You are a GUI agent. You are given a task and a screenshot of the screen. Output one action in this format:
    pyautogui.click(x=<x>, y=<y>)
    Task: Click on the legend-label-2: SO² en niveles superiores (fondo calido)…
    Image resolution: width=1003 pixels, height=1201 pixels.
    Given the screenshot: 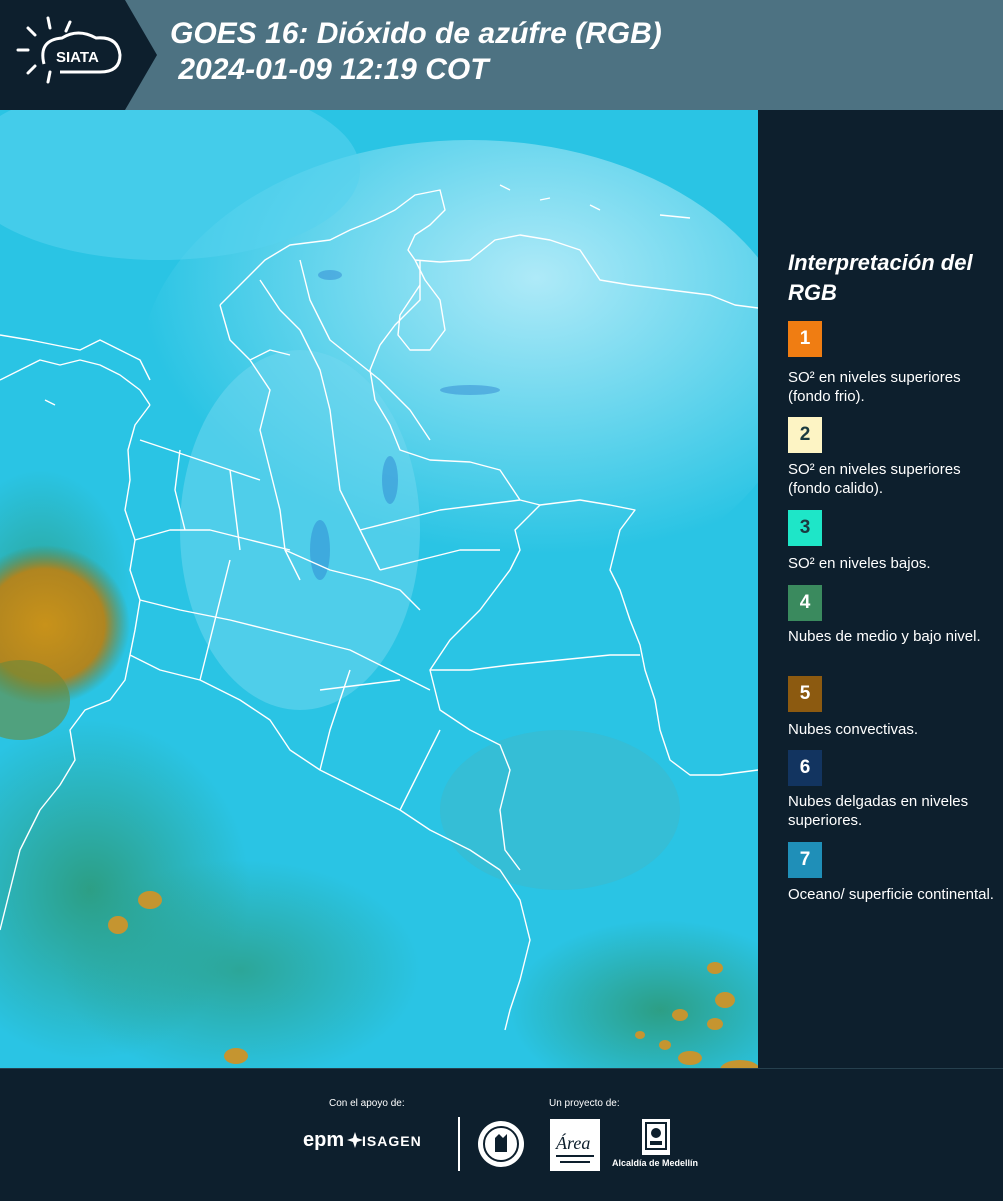 What is the action you would take?
    pyautogui.click(x=874, y=479)
    